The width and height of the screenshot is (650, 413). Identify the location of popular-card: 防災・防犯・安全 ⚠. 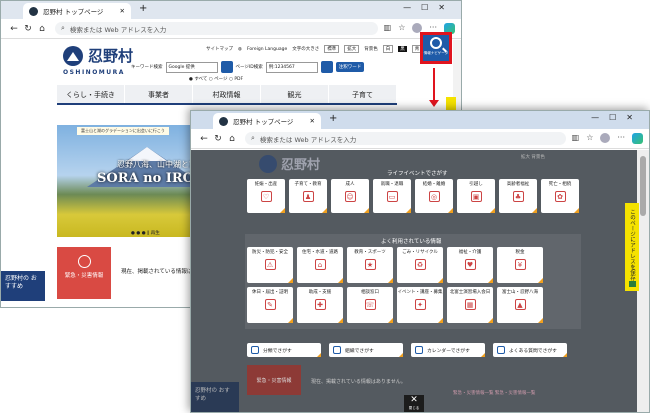
(270, 265).